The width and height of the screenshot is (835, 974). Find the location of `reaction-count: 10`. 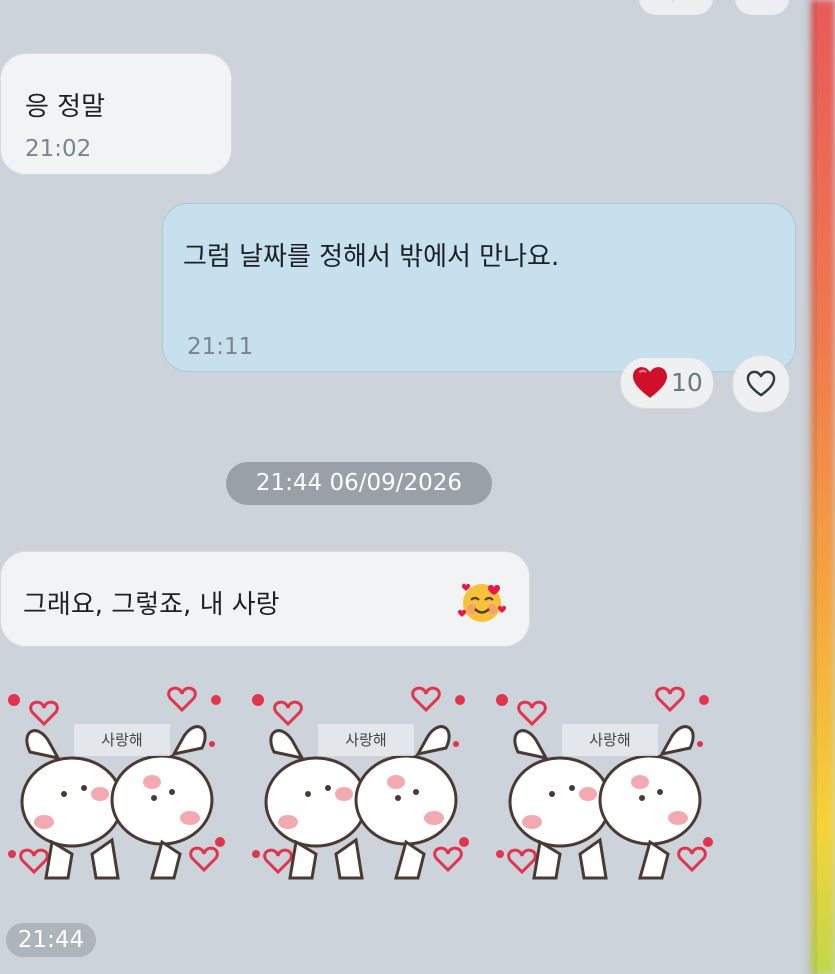

reaction-count: 10 is located at coordinates (687, 382).